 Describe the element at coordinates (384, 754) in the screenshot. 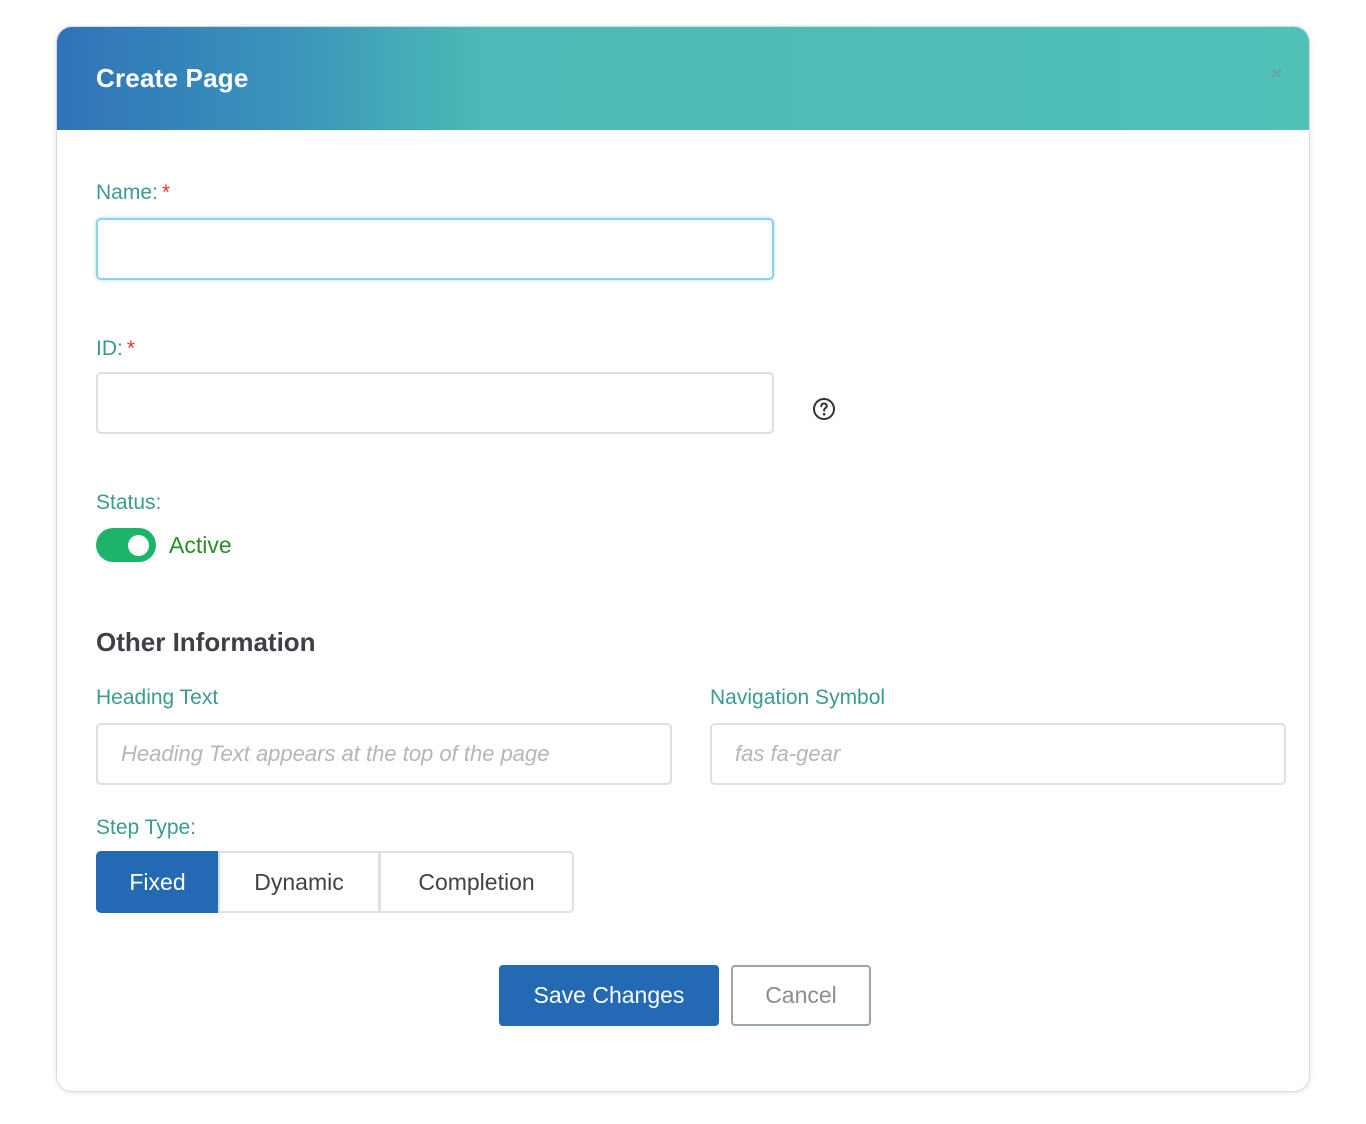

I see `heading-text-input` at that location.